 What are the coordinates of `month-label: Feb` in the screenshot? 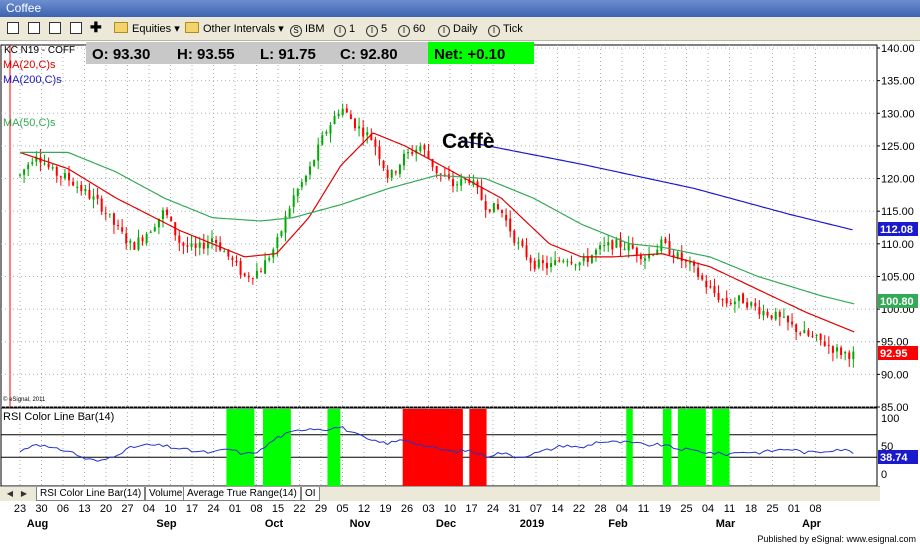 It's located at (618, 524).